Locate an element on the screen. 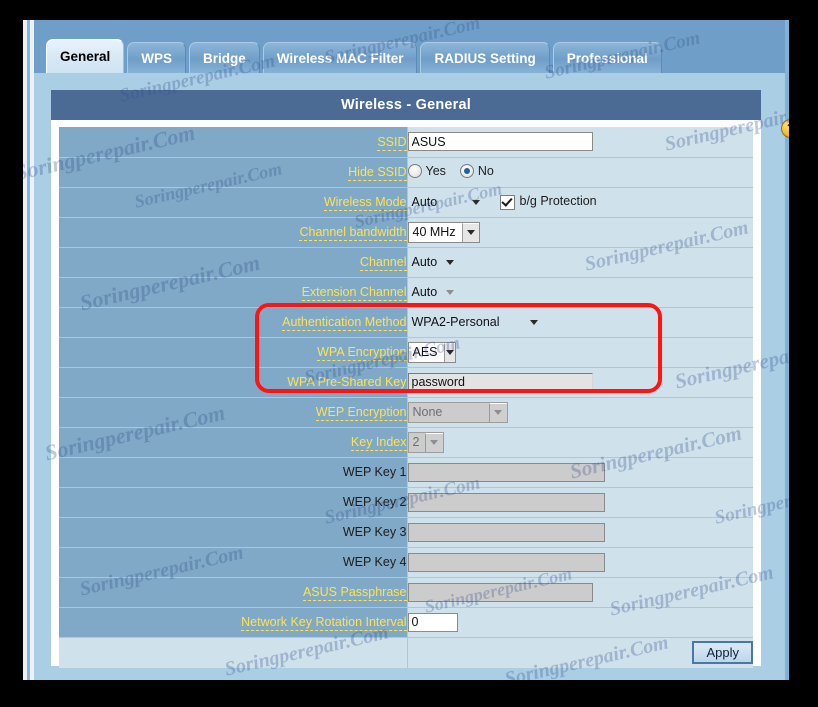 This screenshot has height=707, width=818. label-wep-encryption: WEP Encryption is located at coordinates (233, 412).